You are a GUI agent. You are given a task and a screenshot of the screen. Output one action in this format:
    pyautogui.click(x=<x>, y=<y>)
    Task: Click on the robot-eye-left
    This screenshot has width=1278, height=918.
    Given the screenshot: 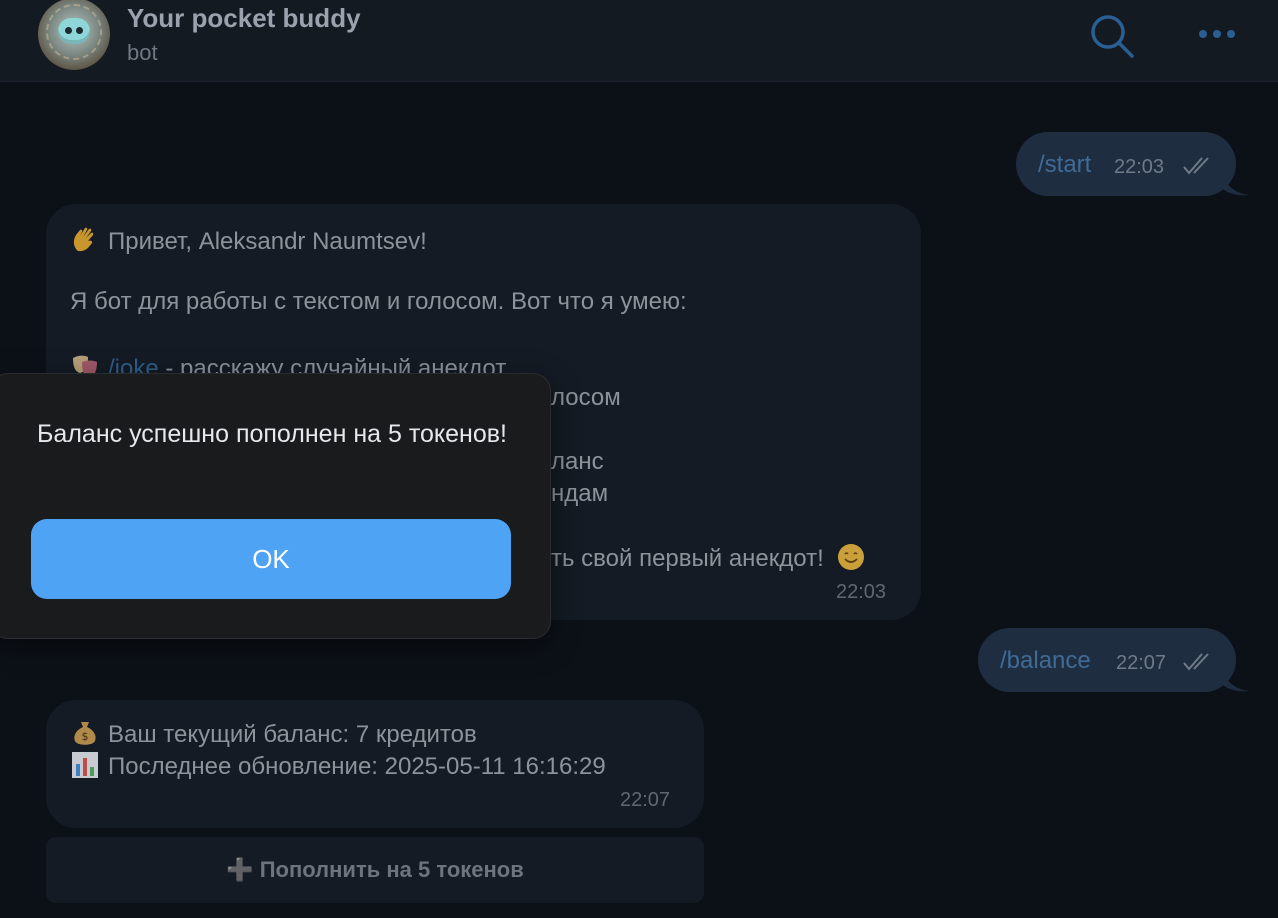 What is the action you would take?
    pyautogui.click(x=68, y=30)
    